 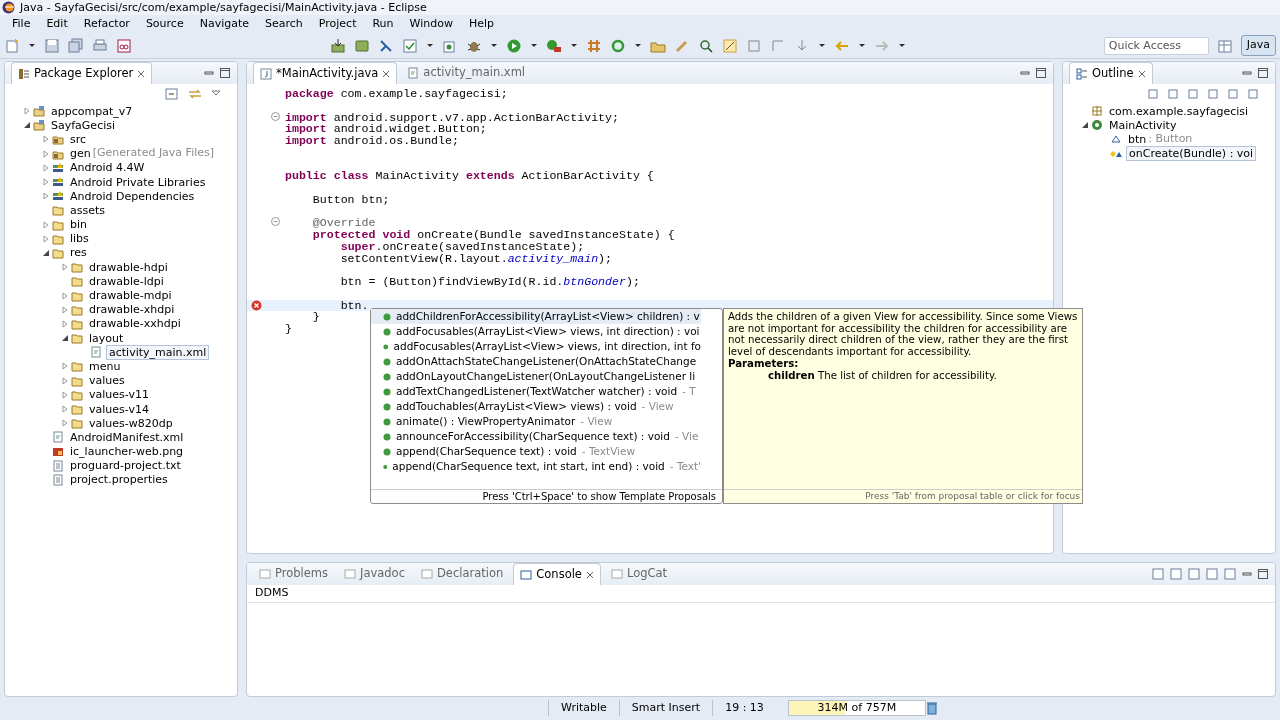 I want to click on proposal-item: addTouchables(ArrayList<View> views) : void - View, so click(x=536, y=406).